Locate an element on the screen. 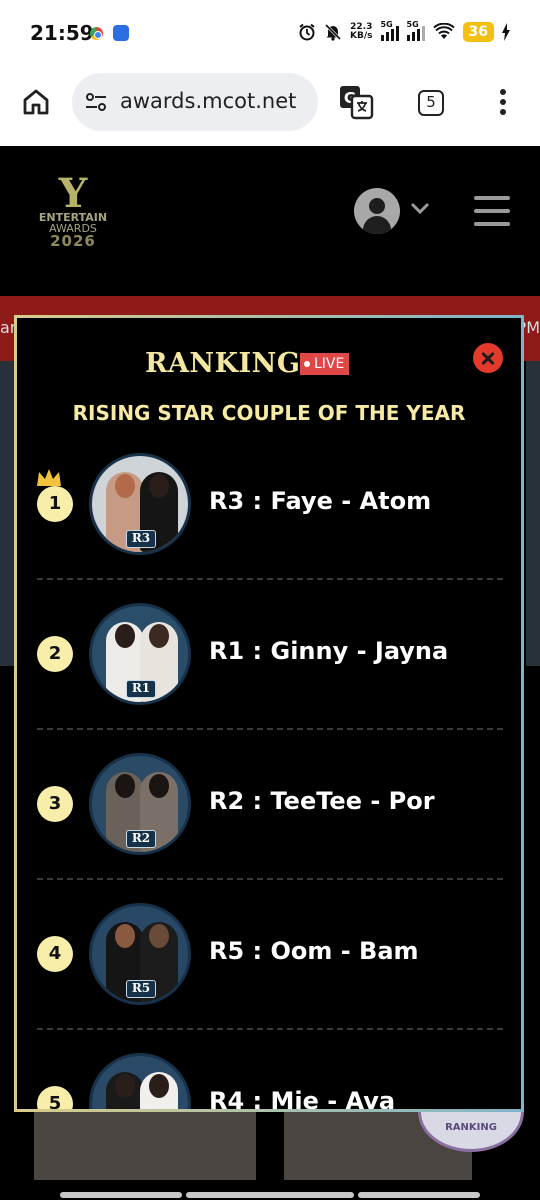  live-dot-icon is located at coordinates (307, 364).